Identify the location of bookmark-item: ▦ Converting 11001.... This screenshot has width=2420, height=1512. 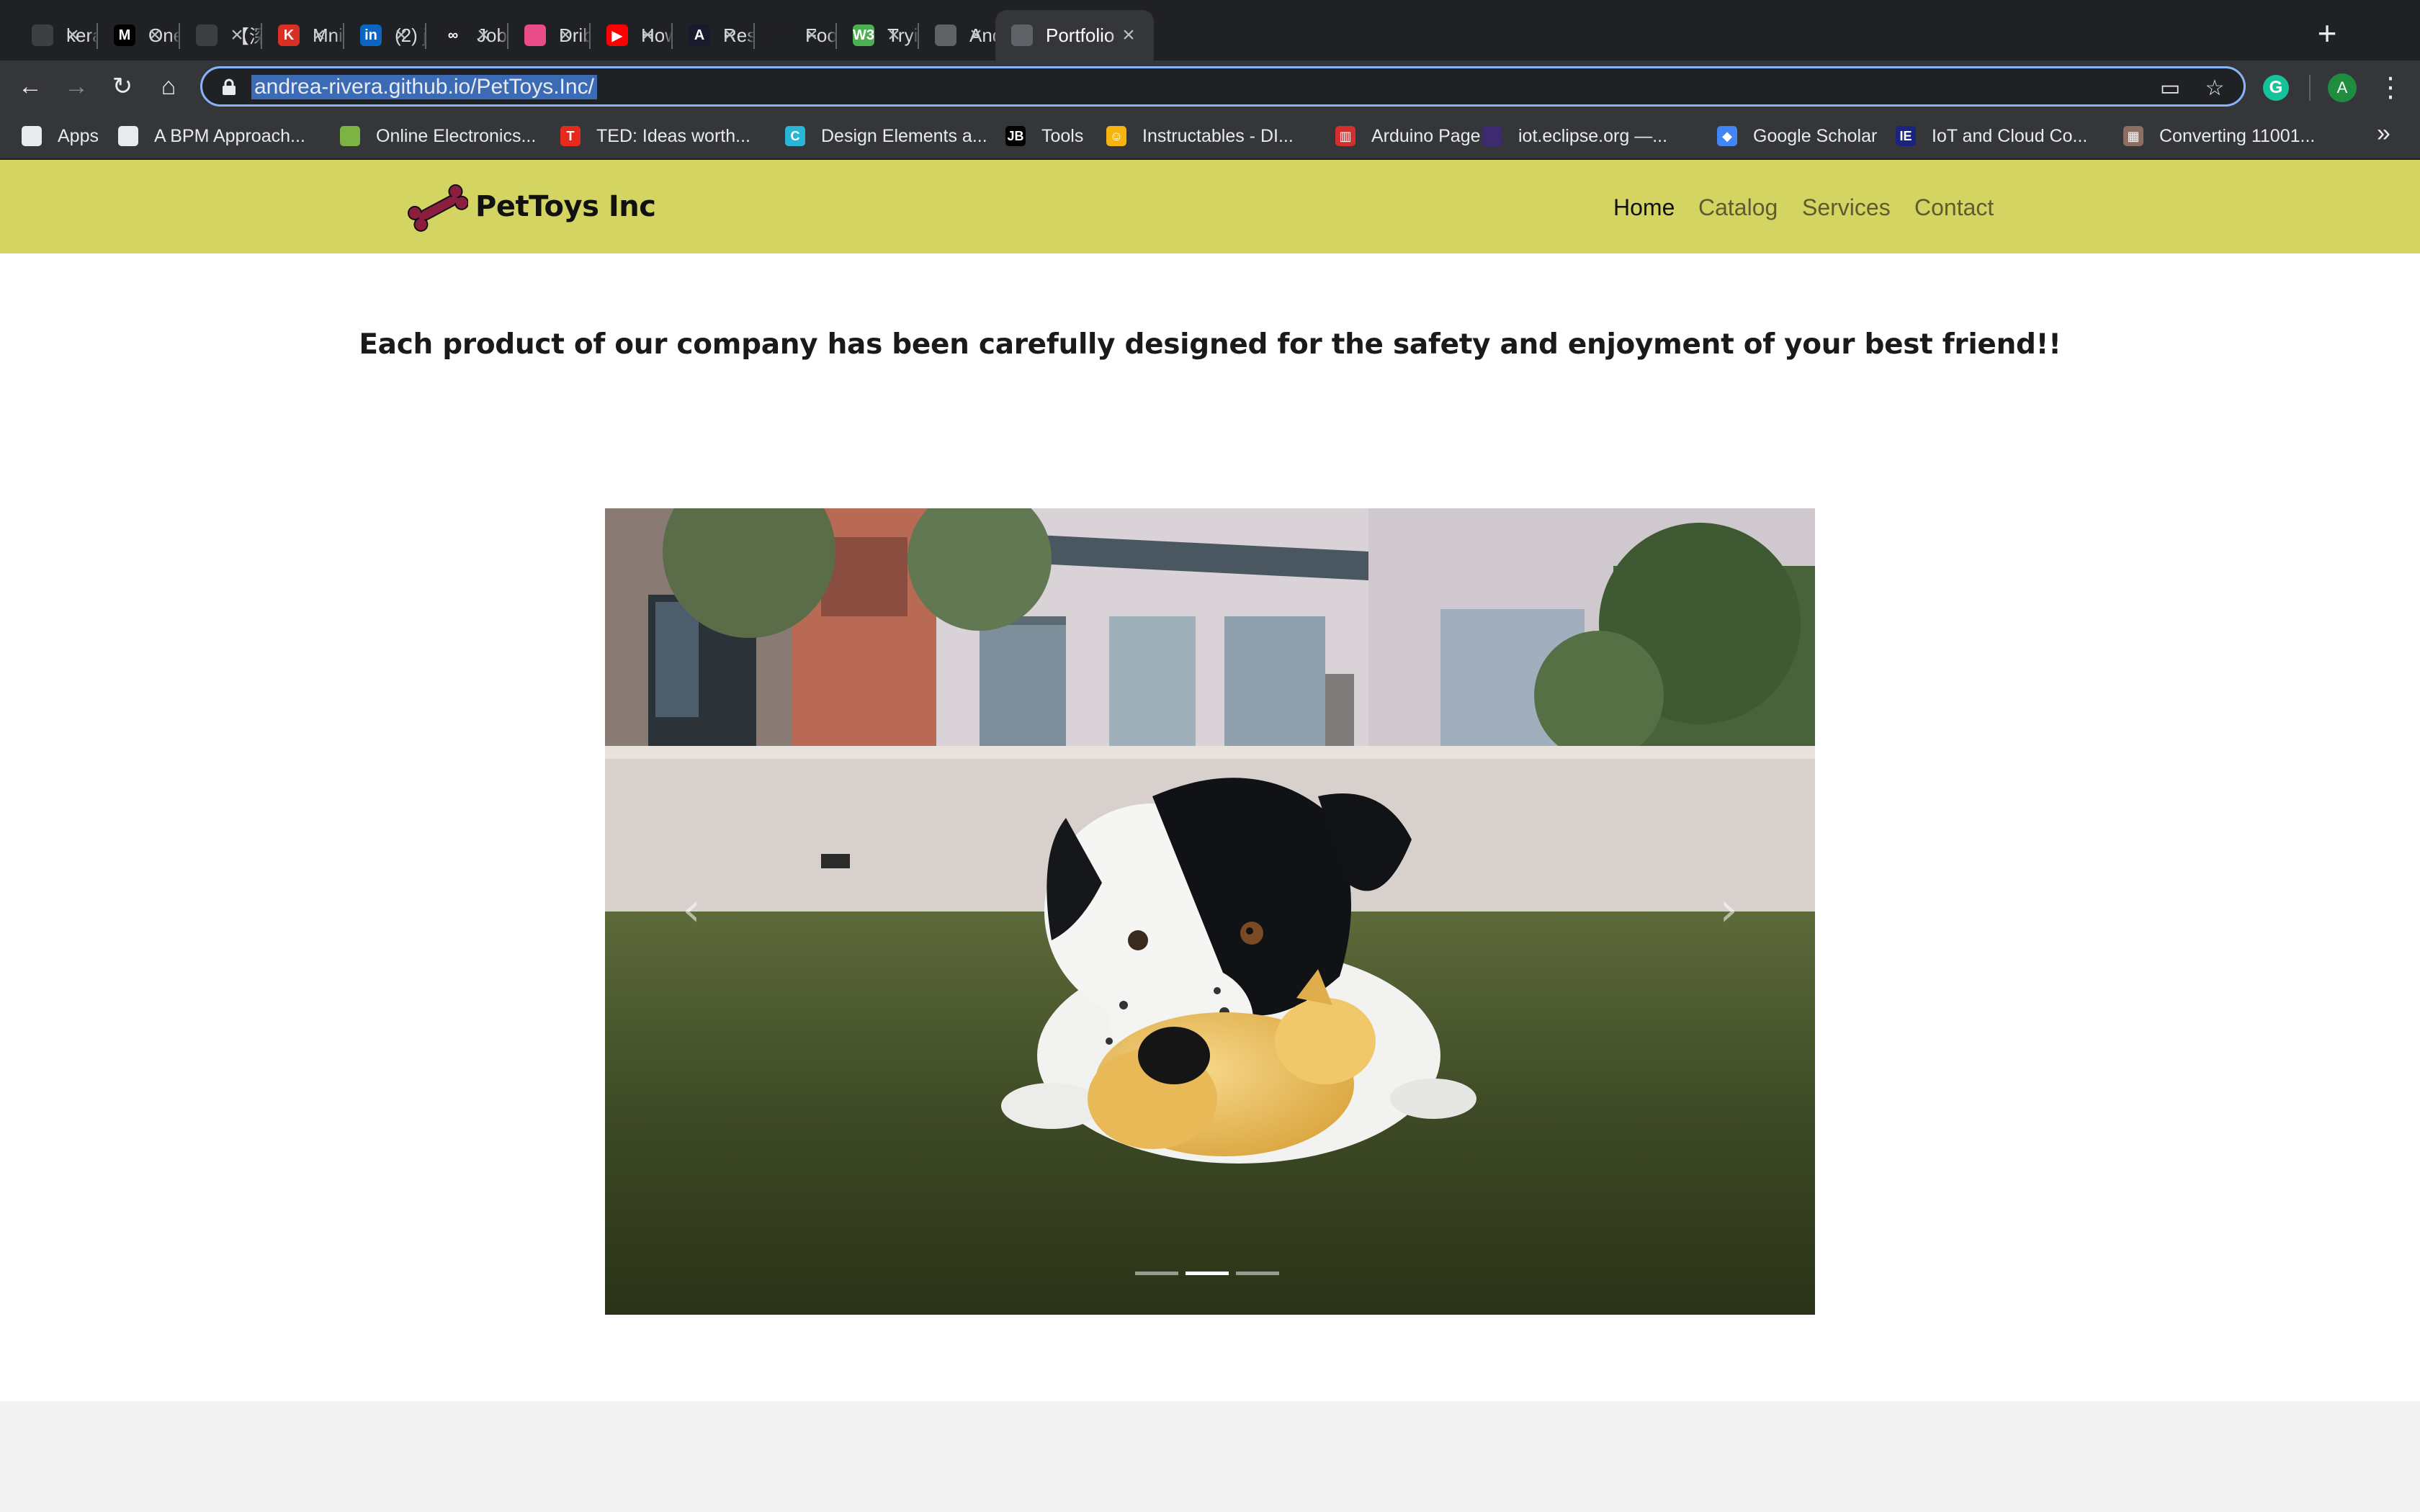
(2219, 136).